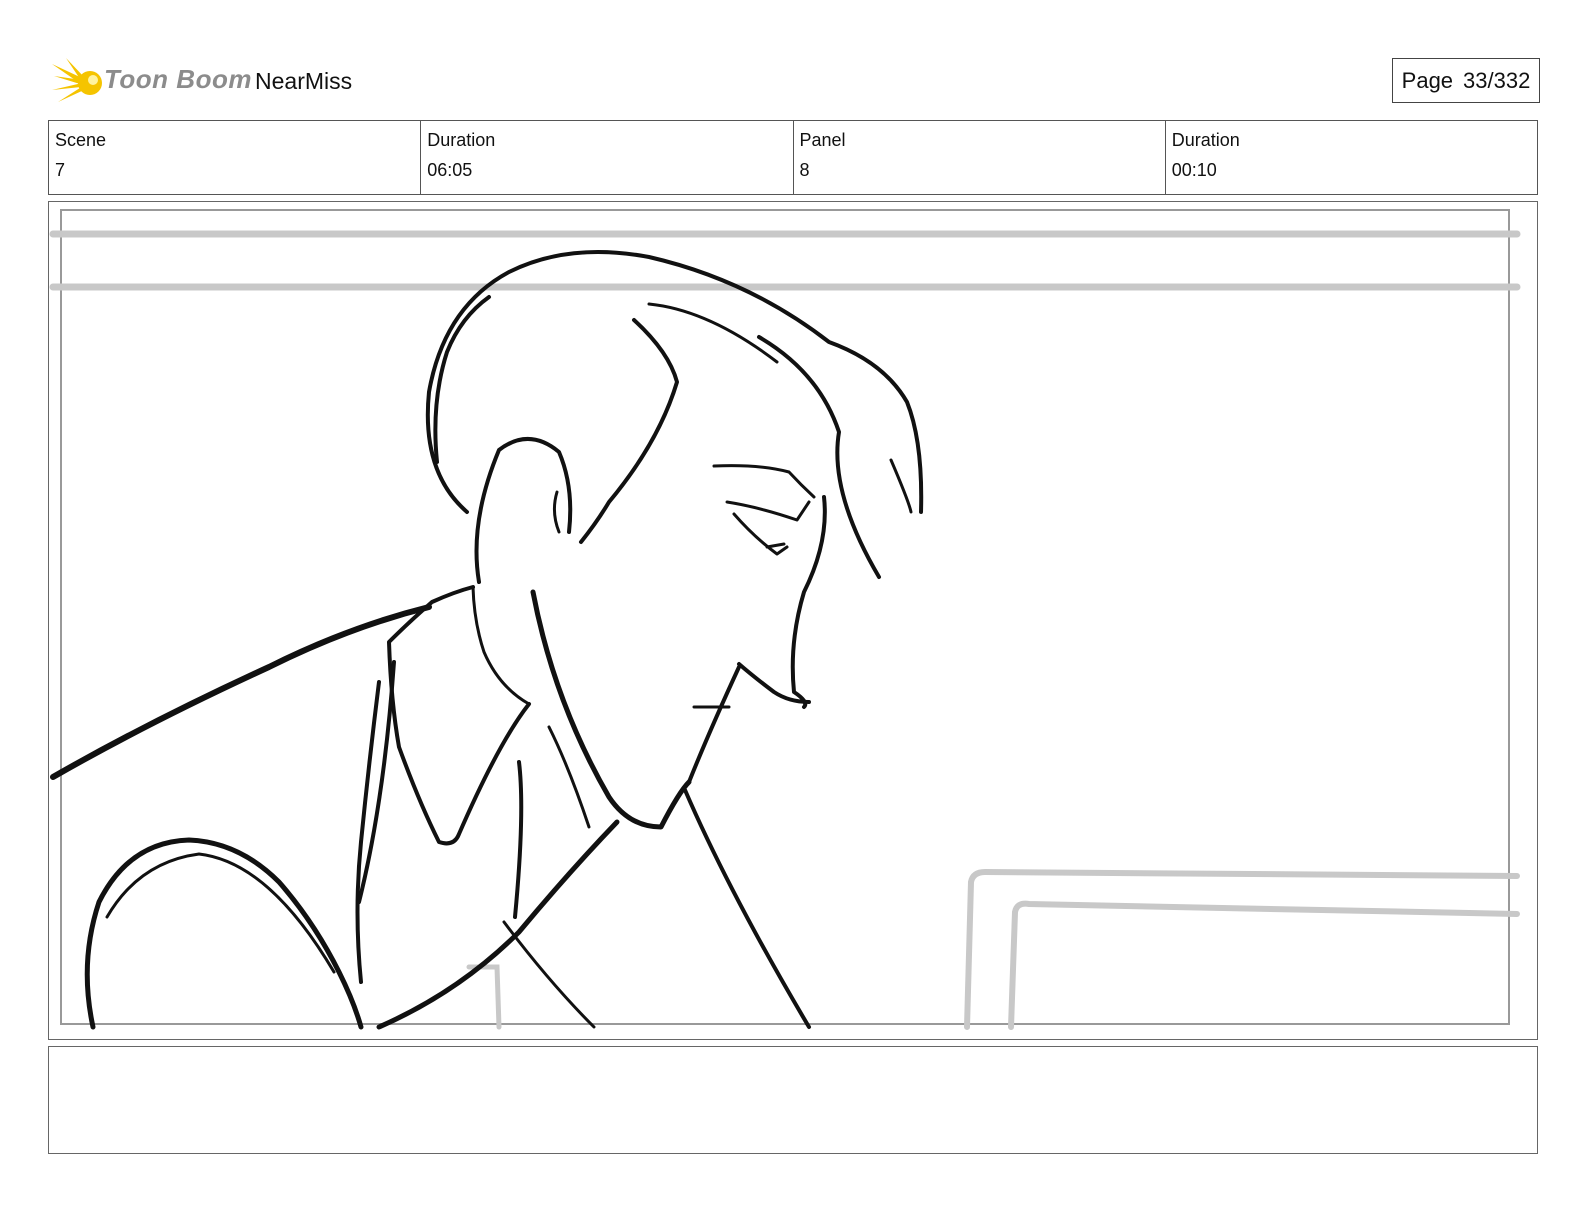 This screenshot has height=1224, width=1584. Describe the element at coordinates (793, 1100) in the screenshot. I see `panel-notes-box` at that location.